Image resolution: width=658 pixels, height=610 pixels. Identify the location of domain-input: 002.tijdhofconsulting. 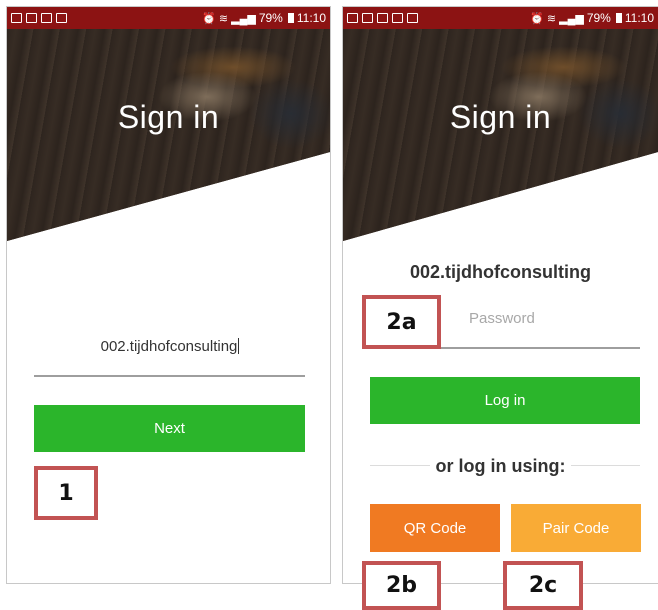
(170, 346).